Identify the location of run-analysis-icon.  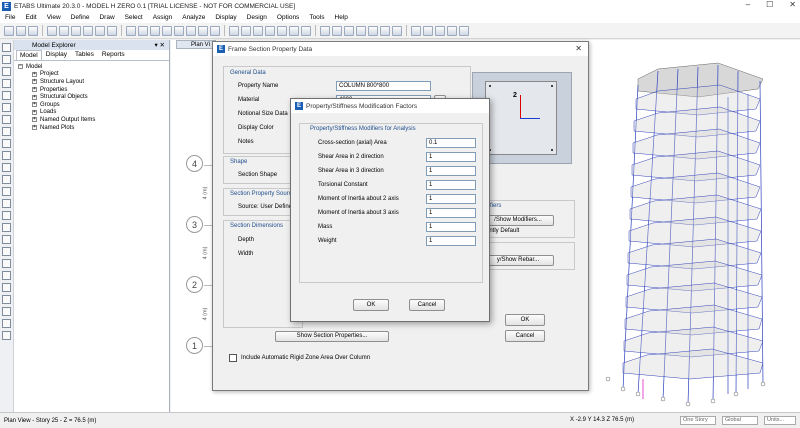
(112, 30).